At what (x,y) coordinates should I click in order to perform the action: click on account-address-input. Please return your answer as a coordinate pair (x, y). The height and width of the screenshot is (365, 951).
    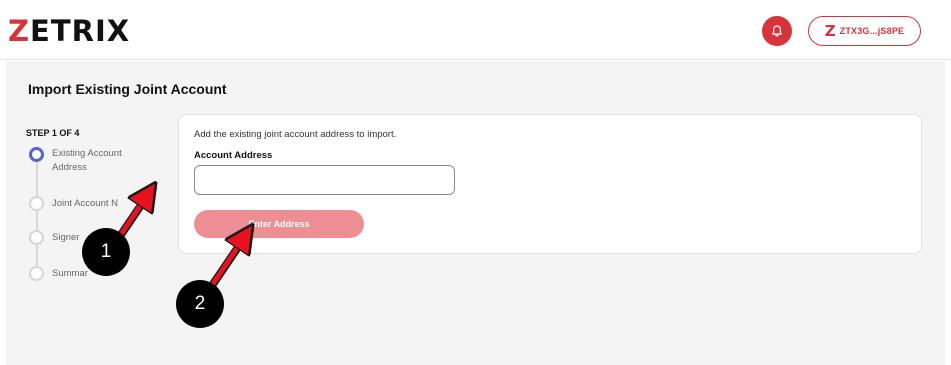
    Looking at the image, I should click on (324, 180).